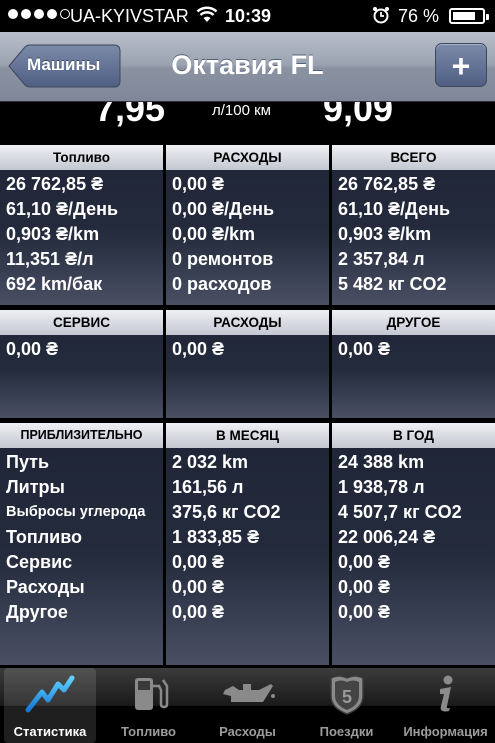 This screenshot has height=743, width=495. I want to click on svg-text: 5, so click(346, 697).